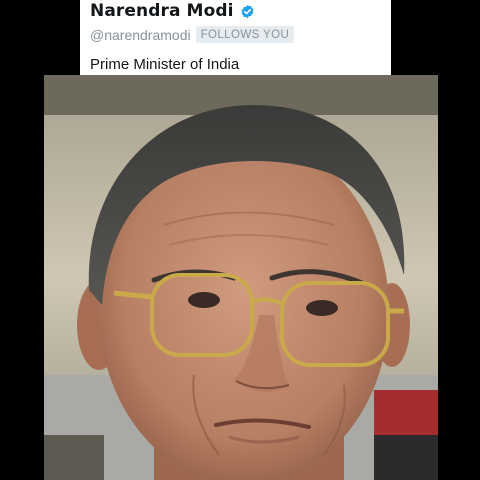  I want to click on verified-badge-icon, so click(247, 11).